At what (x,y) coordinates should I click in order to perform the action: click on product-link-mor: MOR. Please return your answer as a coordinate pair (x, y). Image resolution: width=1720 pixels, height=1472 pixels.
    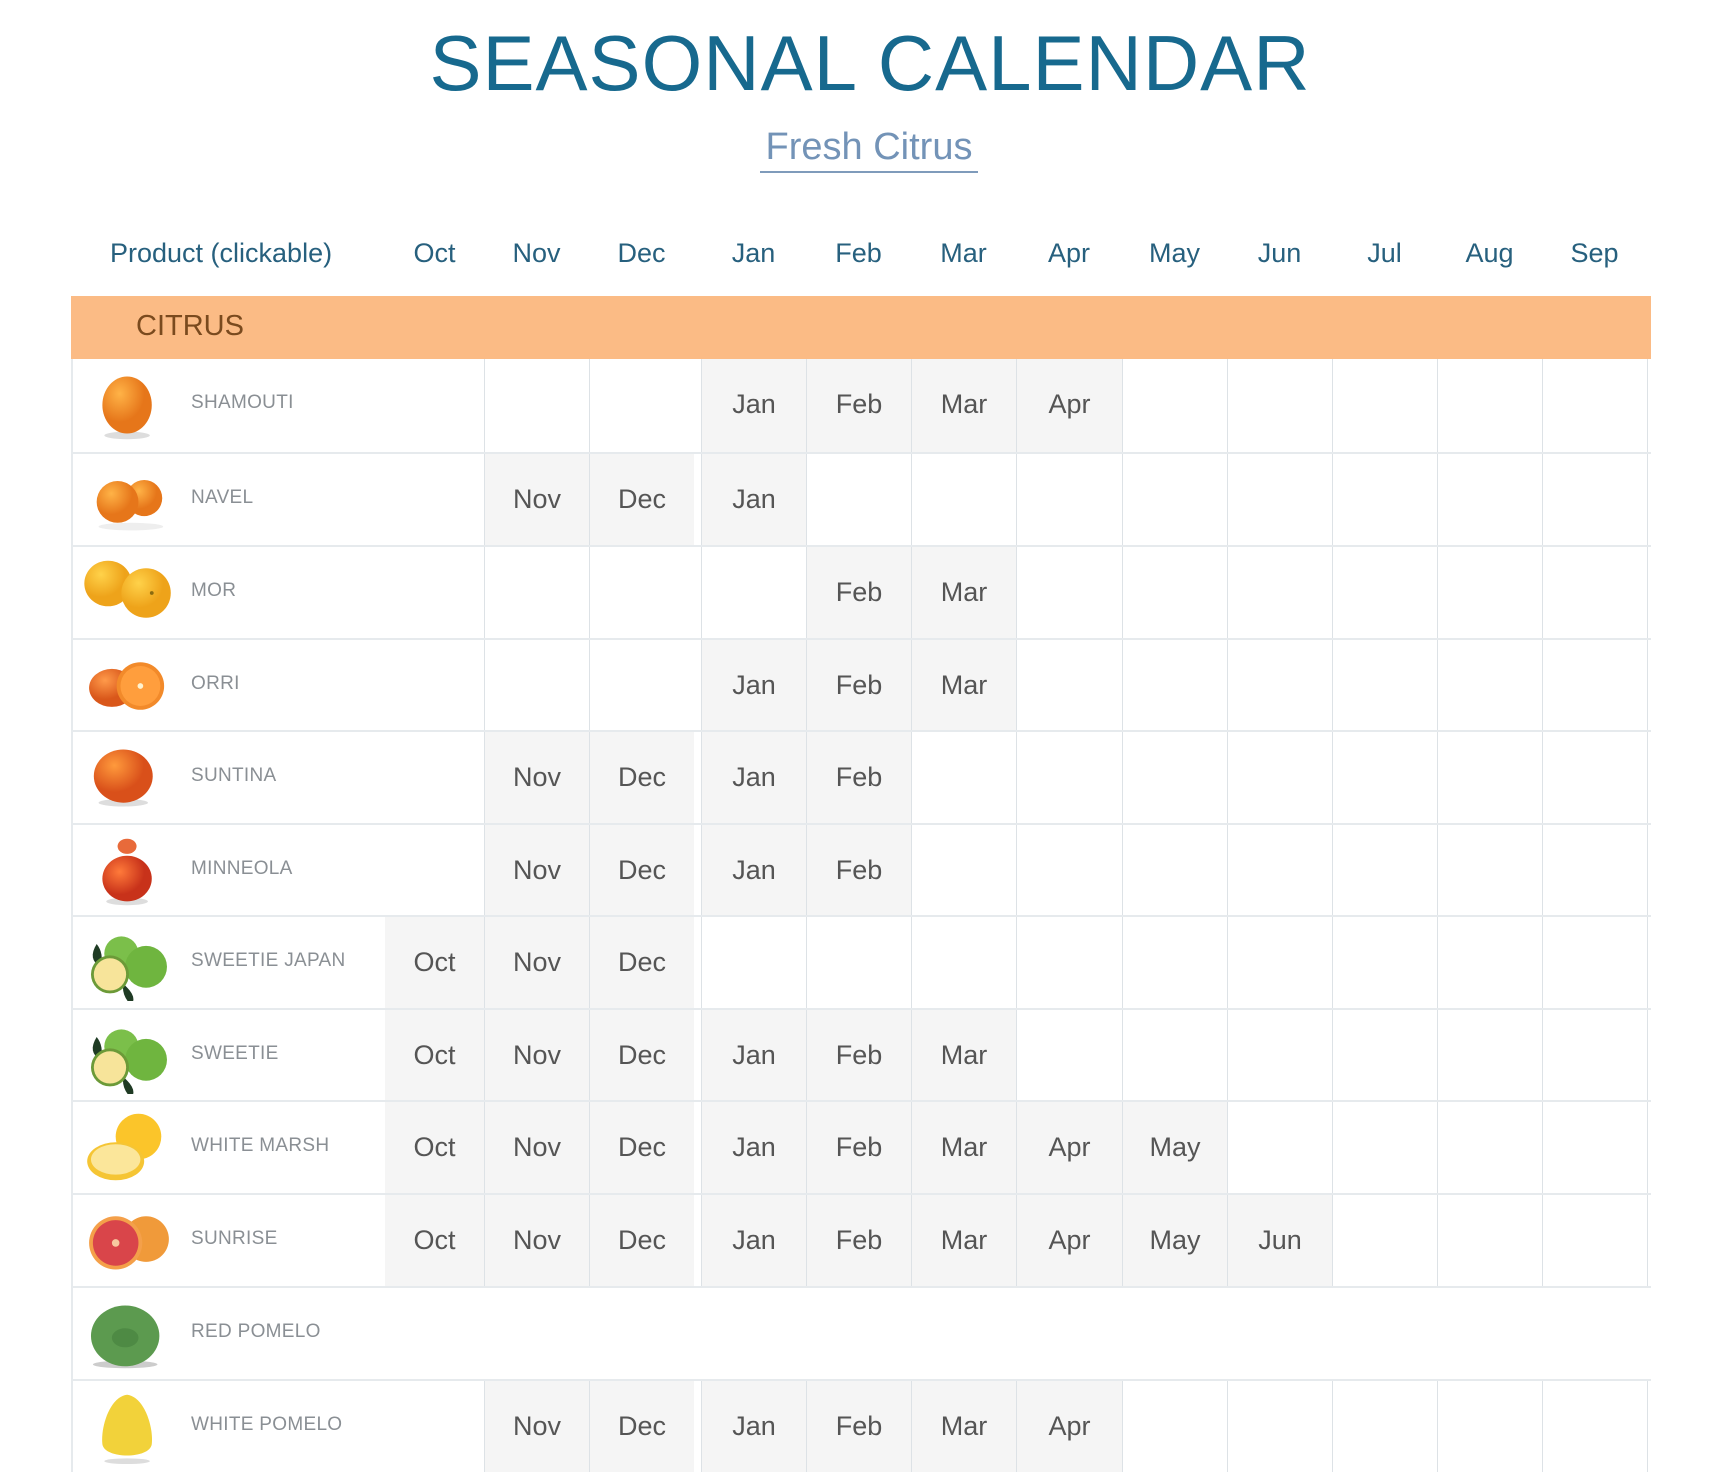
    Looking at the image, I should click on (228, 592).